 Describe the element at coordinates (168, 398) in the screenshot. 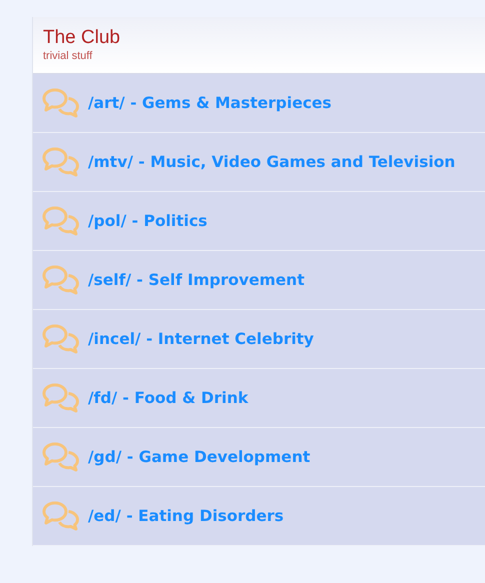

I see `board-link: /fd/ - Food & Drink` at that location.